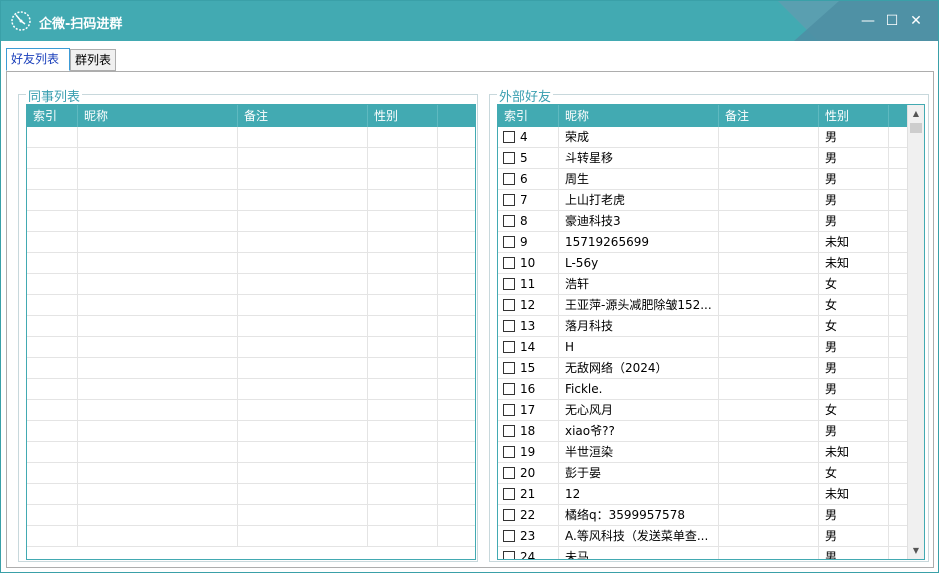  Describe the element at coordinates (703, 179) in the screenshot. I see `table-row: 6 周生 男` at that location.